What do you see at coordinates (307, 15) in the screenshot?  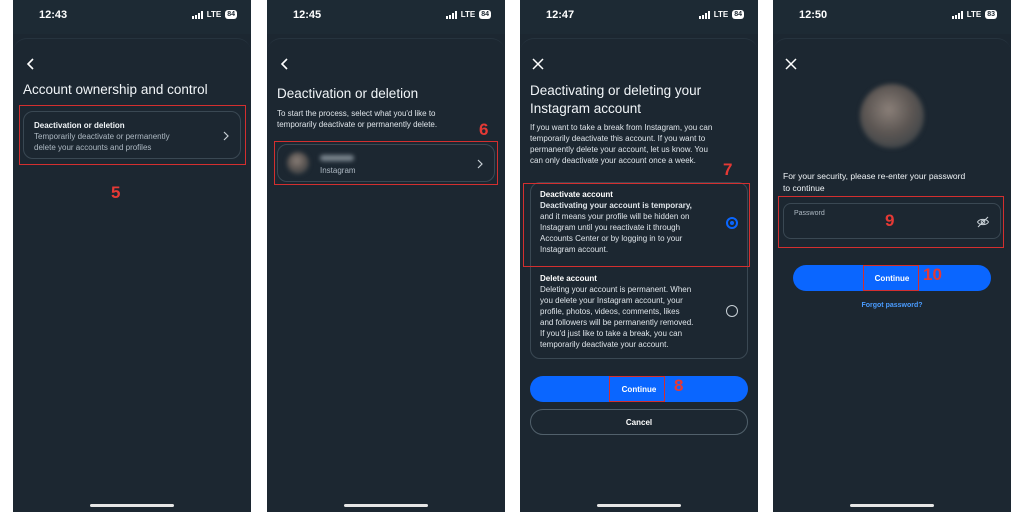 I see `status-time: 12:45` at bounding box center [307, 15].